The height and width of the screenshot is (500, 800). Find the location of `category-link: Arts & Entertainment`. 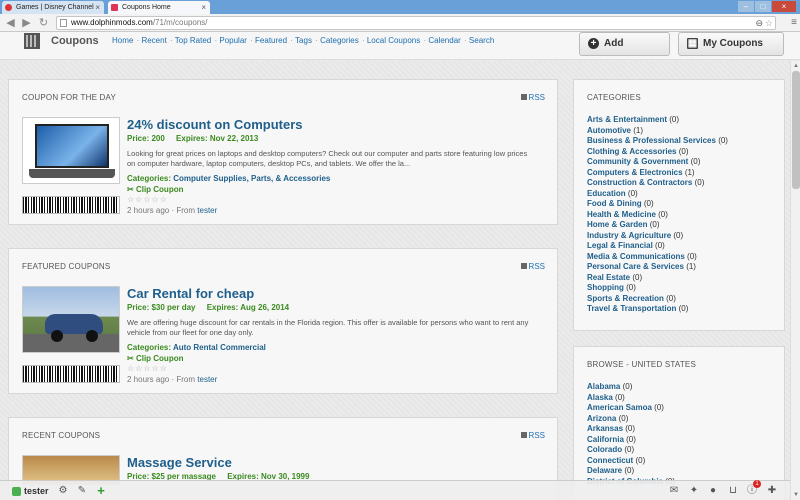

category-link: Arts & Entertainment is located at coordinates (627, 119).